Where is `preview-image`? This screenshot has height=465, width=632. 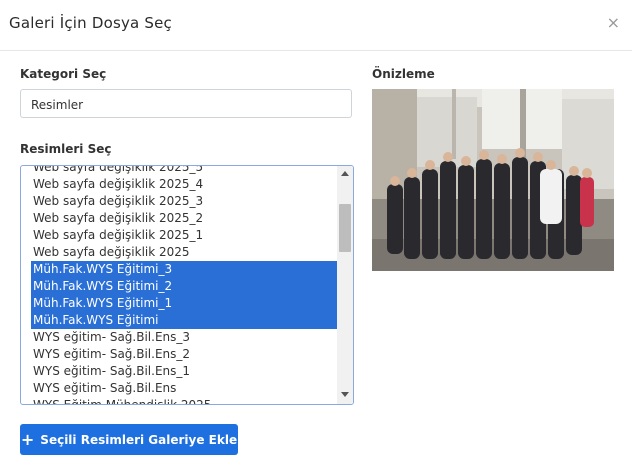
preview-image is located at coordinates (493, 180).